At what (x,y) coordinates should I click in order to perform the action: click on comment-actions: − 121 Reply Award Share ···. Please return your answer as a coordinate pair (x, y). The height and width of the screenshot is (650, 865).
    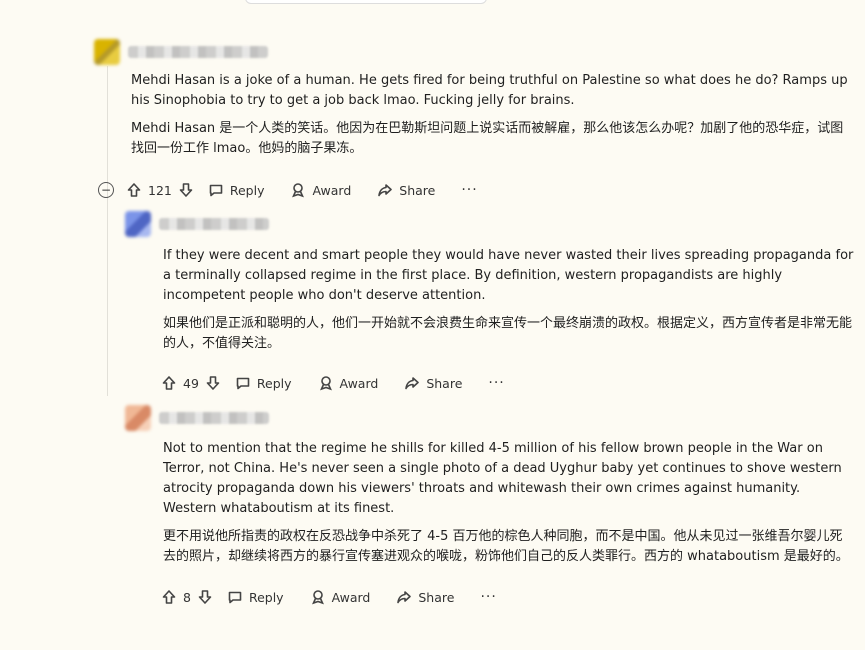
    Looking at the image, I should click on (476, 190).